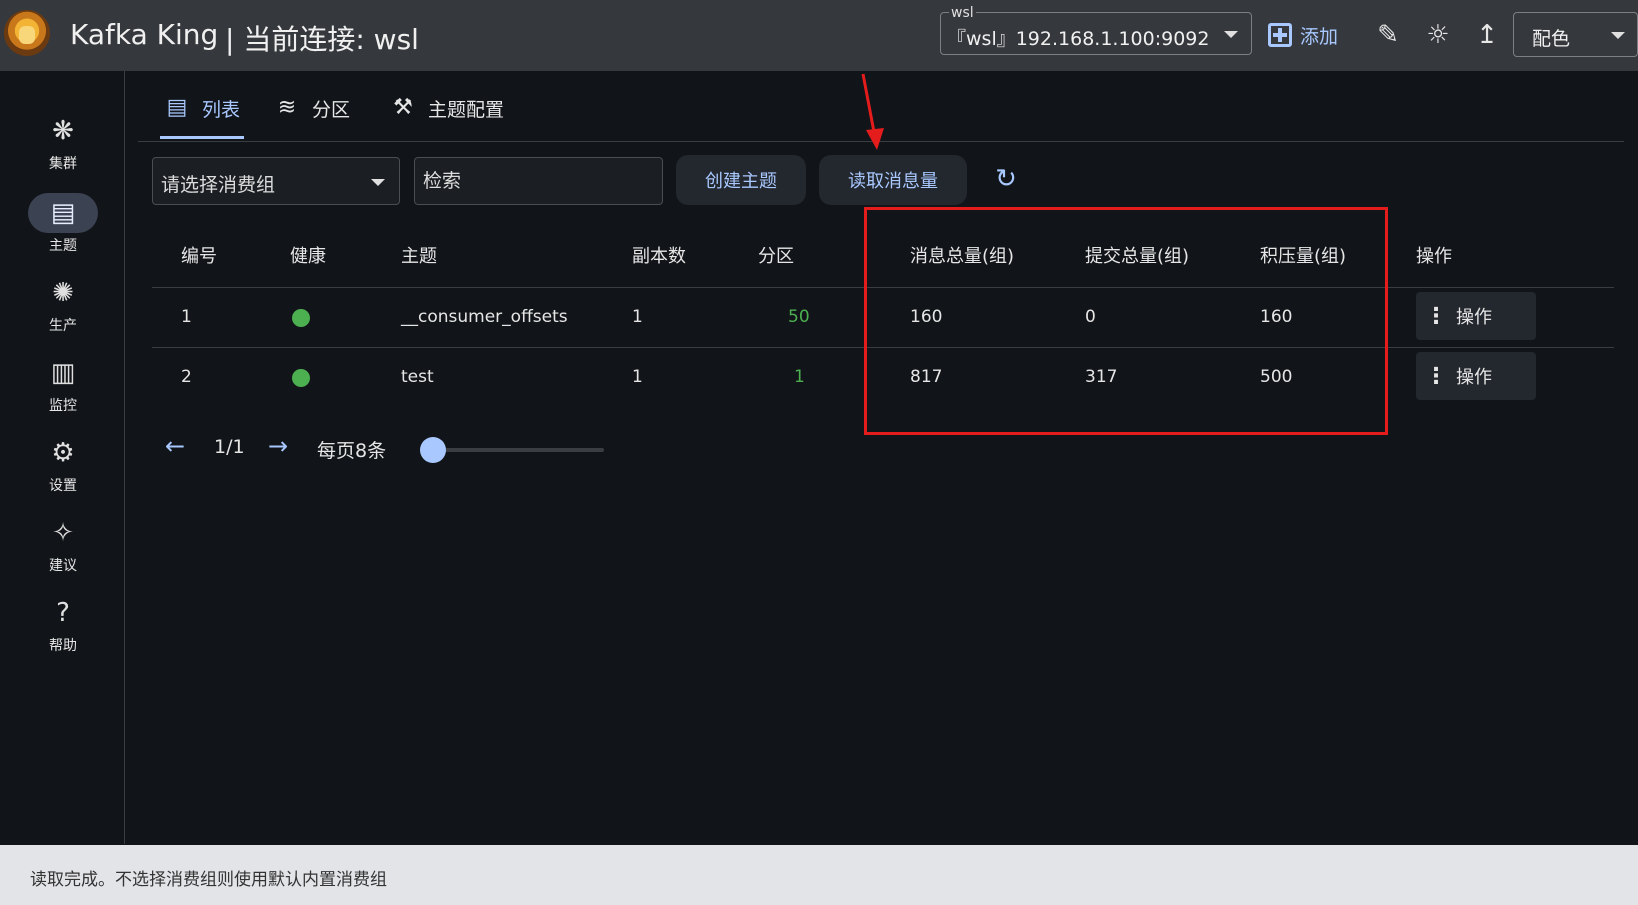  What do you see at coordinates (186, 317) in the screenshot?
I see `row-id: 1` at bounding box center [186, 317].